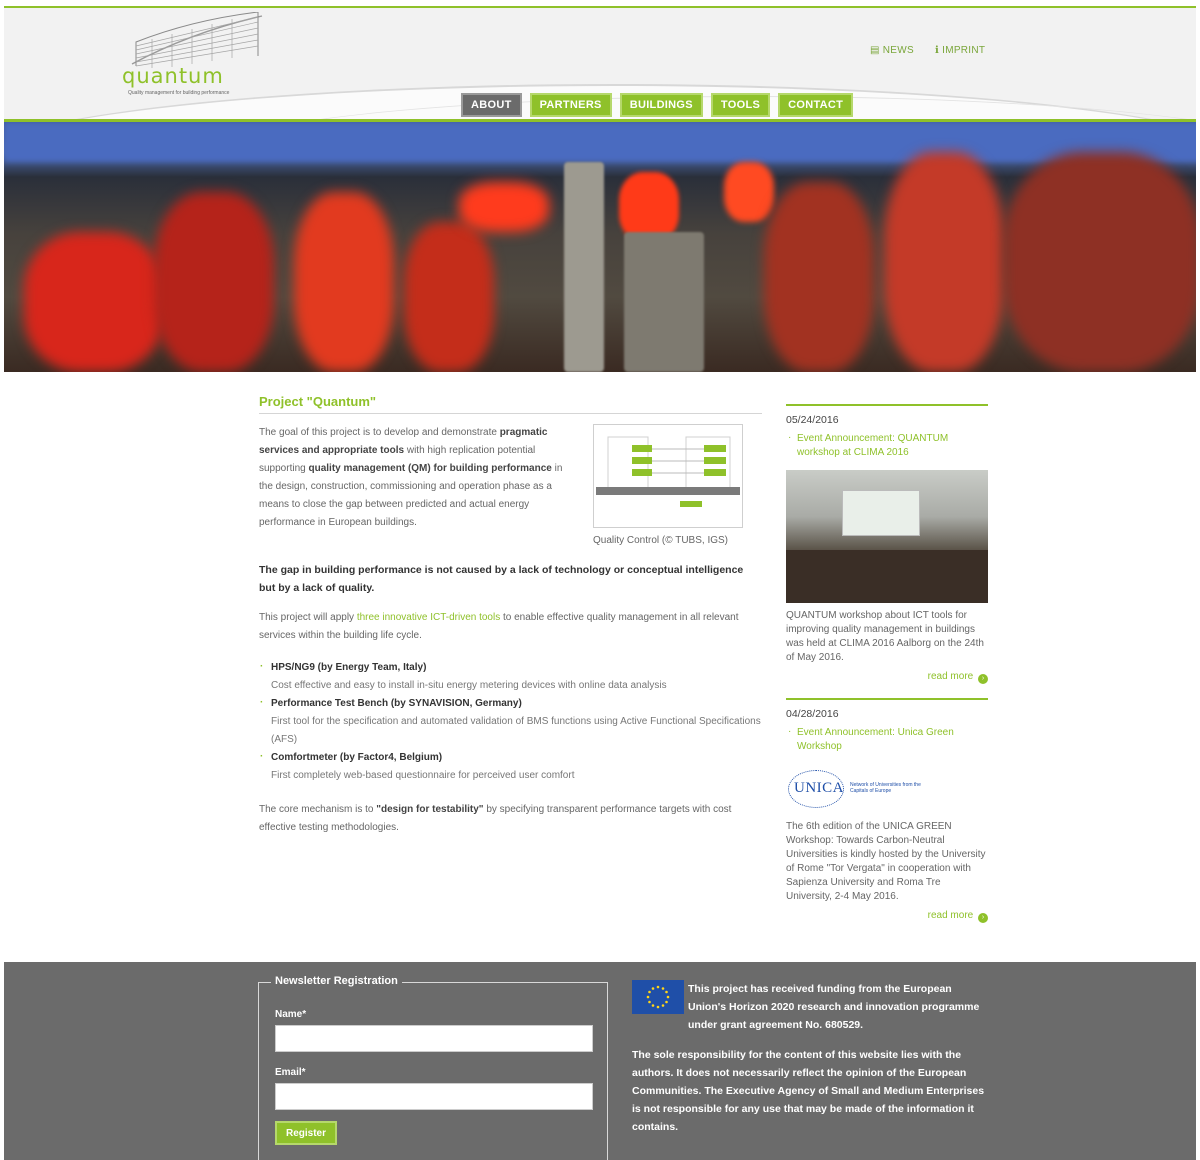  What do you see at coordinates (197, 40) in the screenshot?
I see `building-logo-icon` at bounding box center [197, 40].